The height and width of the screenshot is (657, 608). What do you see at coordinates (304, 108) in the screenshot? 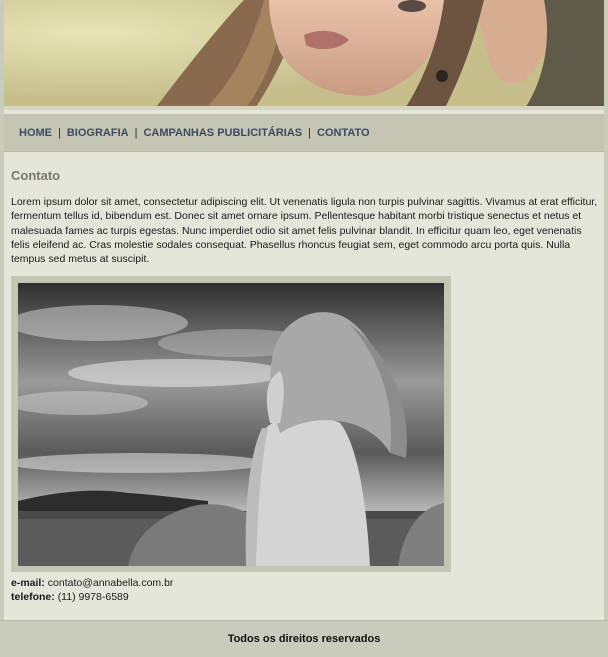
I see `banner-bottom-strip` at bounding box center [304, 108].